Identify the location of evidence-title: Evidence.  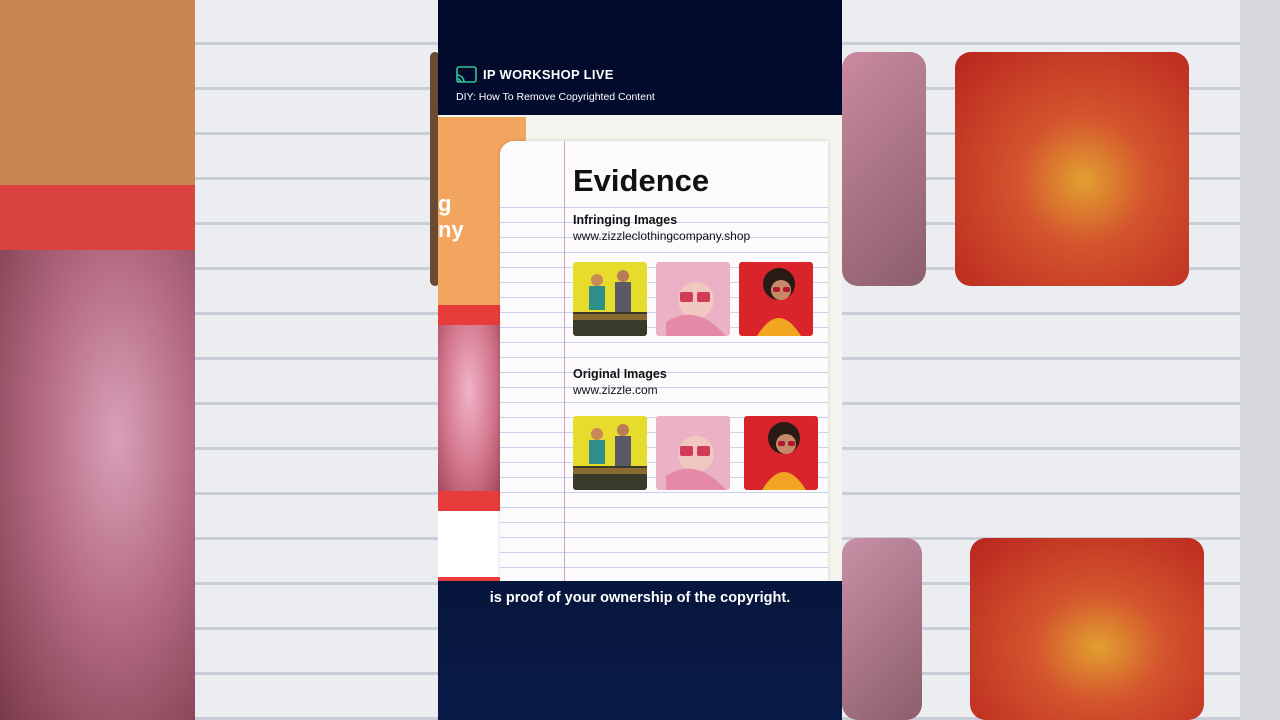
(641, 180).